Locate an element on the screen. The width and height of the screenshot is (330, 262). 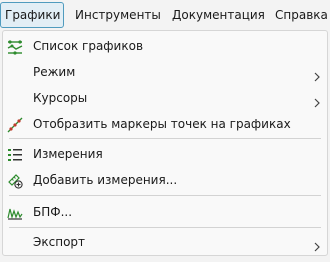
menu-item-label: Отобразить маркеры точек на графиках is located at coordinates (162, 124).